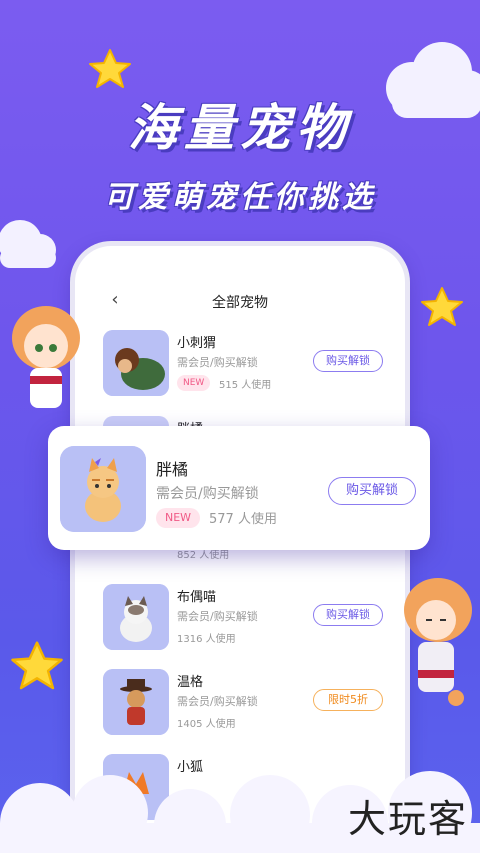  What do you see at coordinates (240, 128) in the screenshot?
I see `headline: 海量宠物` at bounding box center [240, 128].